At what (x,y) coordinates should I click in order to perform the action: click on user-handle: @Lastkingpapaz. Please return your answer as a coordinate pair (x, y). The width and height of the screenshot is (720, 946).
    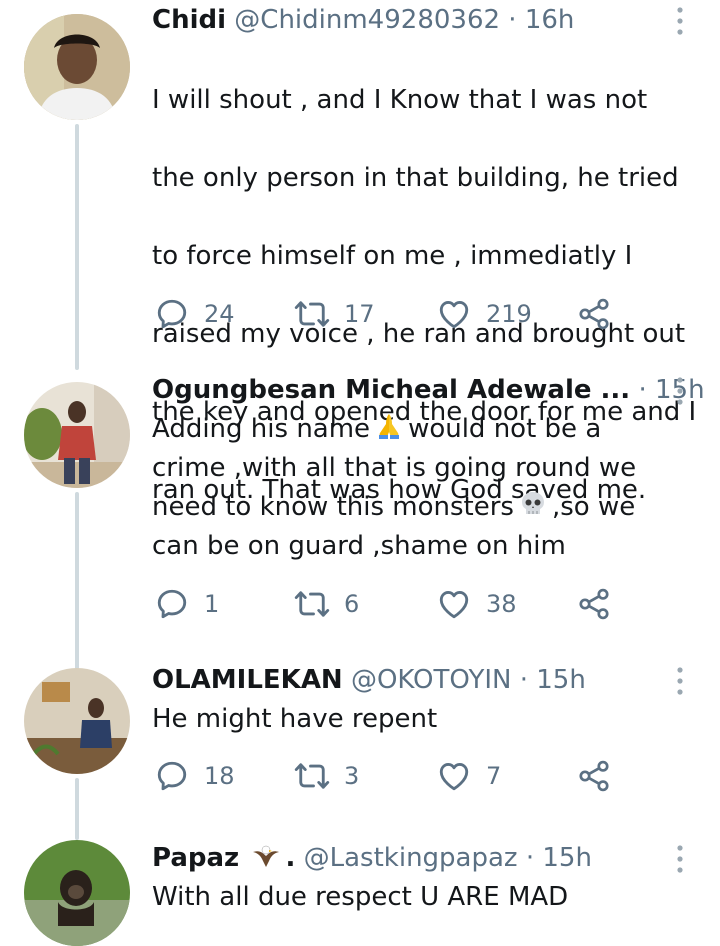
    Looking at the image, I should click on (411, 858).